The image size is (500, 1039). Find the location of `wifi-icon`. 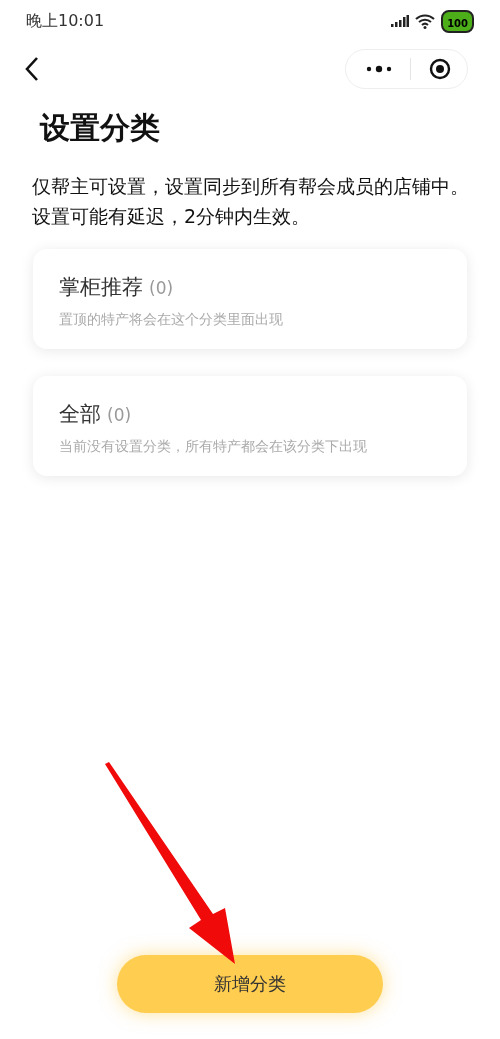

wifi-icon is located at coordinates (425, 21).